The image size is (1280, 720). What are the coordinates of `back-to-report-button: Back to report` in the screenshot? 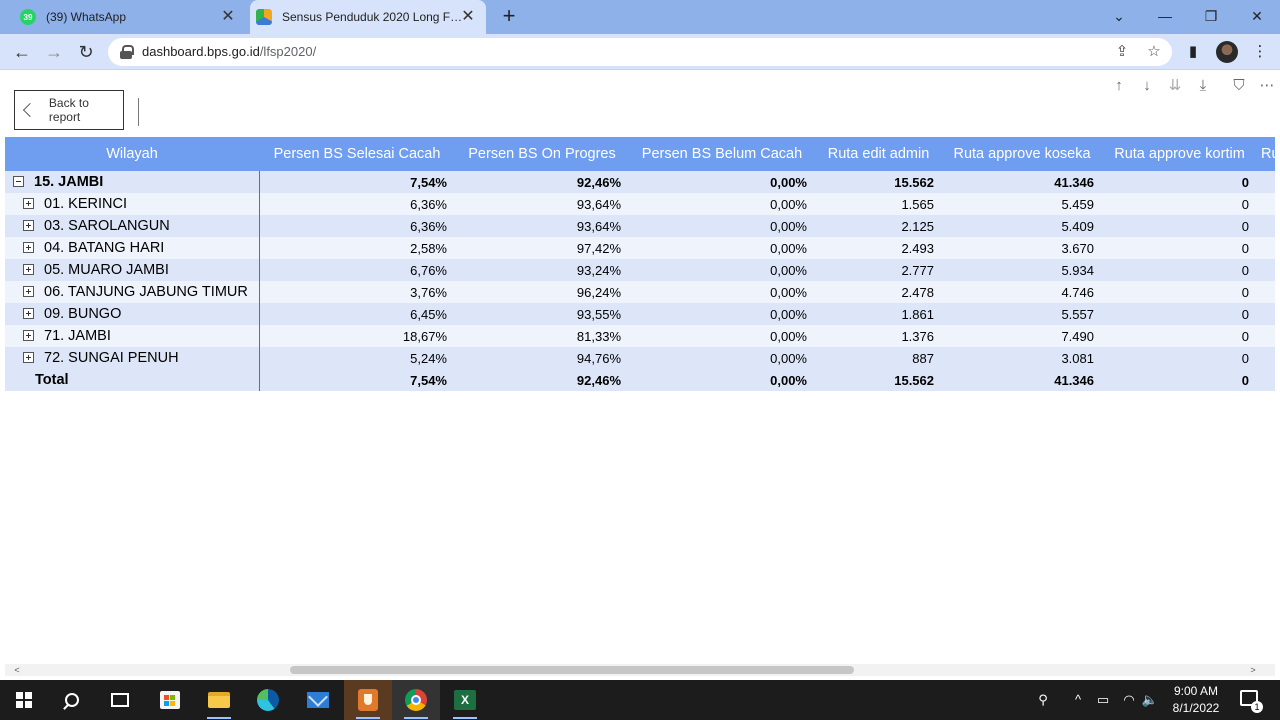 It's located at (69, 110).